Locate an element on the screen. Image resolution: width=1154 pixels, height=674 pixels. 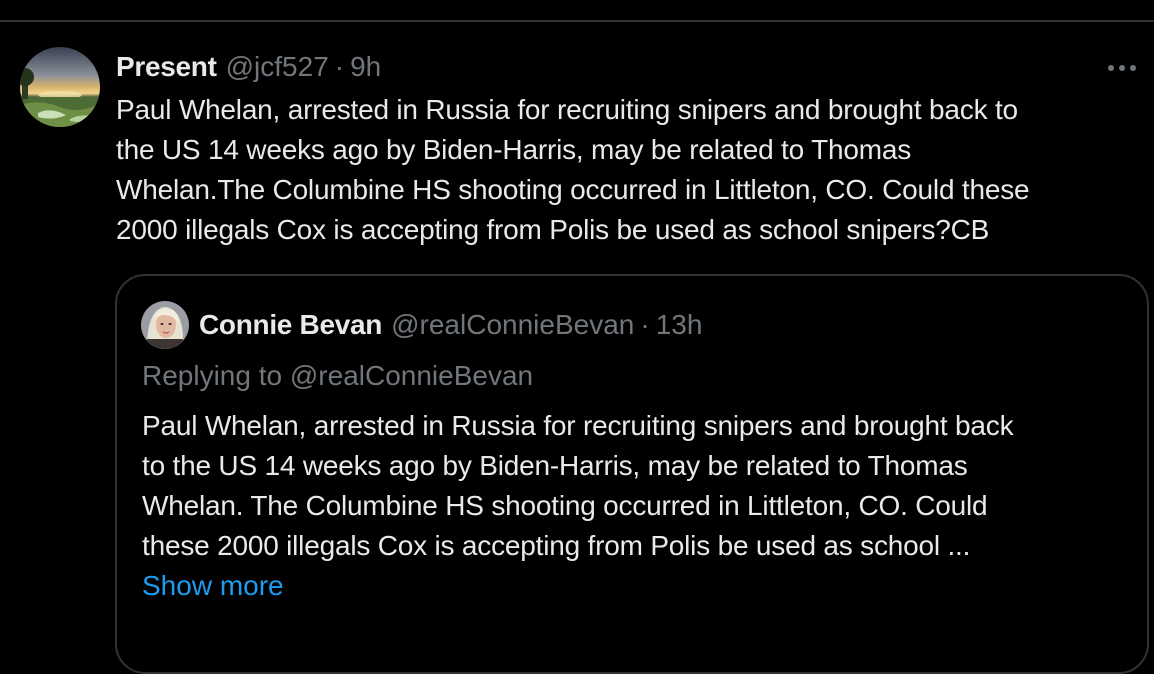
quote-avatar-portrait-image is located at coordinates (165, 325).